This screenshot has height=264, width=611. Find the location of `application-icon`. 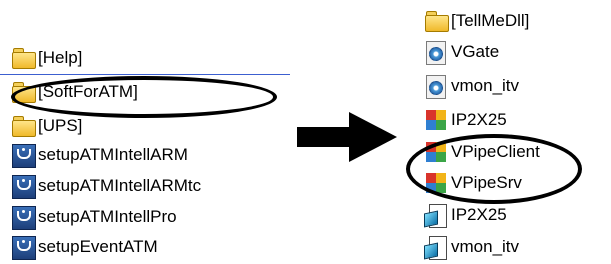

application-icon is located at coordinates (436, 120).